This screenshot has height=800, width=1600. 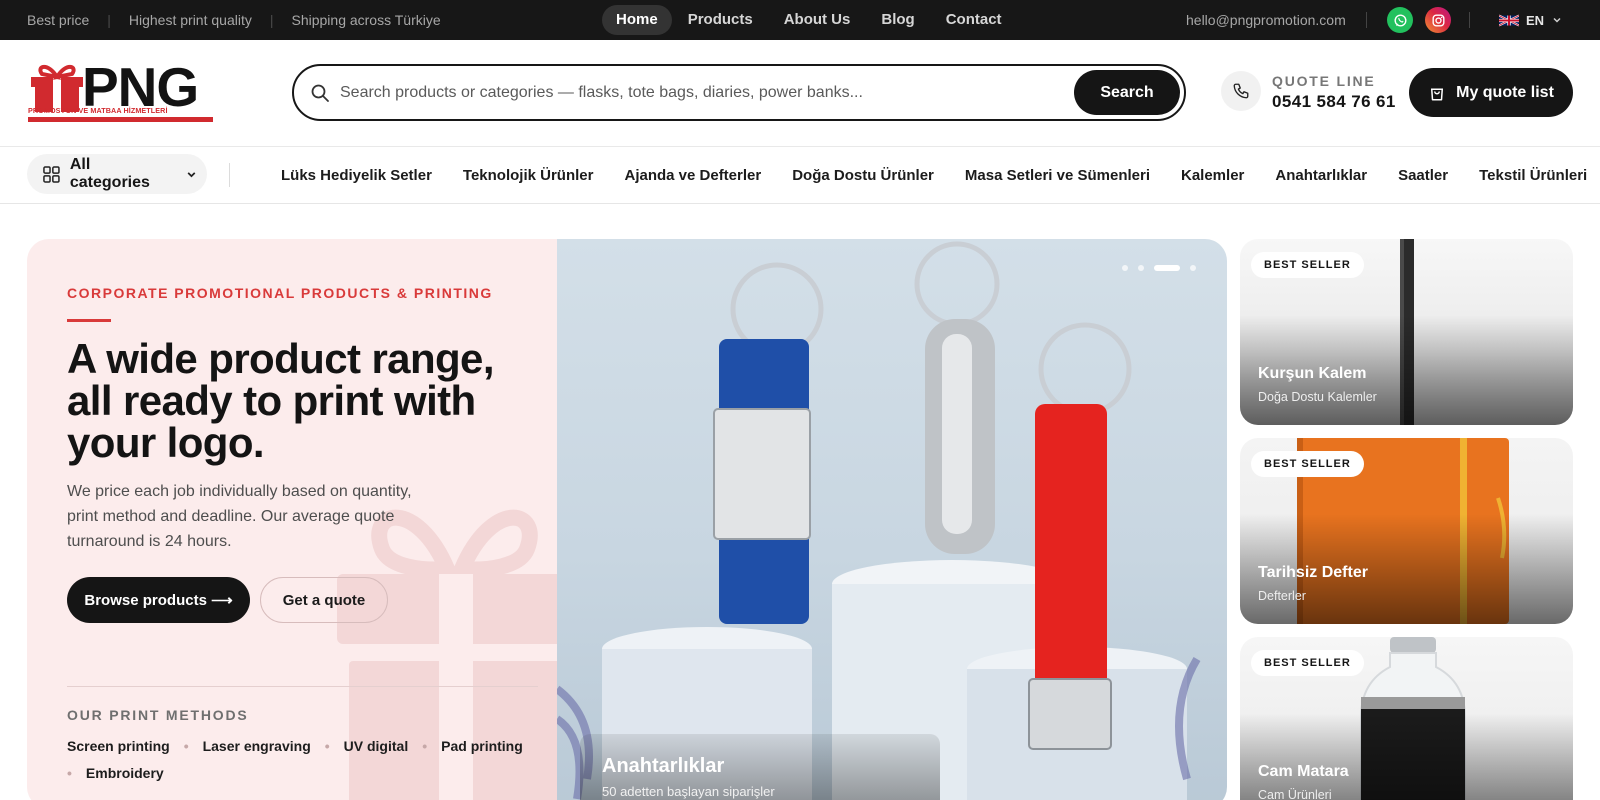 I want to click on logo: PNG PROMOSYON VE MATBAA HİZMETLERİ, so click(x=120, y=91).